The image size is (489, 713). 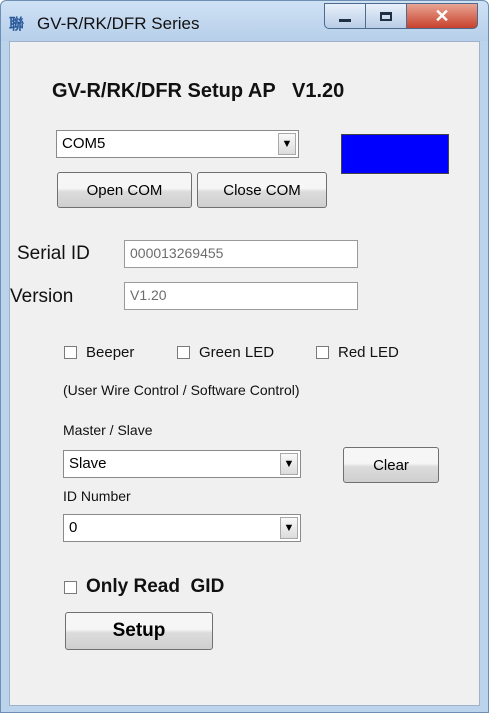 I want to click on setup-button: Setup, so click(x=139, y=631).